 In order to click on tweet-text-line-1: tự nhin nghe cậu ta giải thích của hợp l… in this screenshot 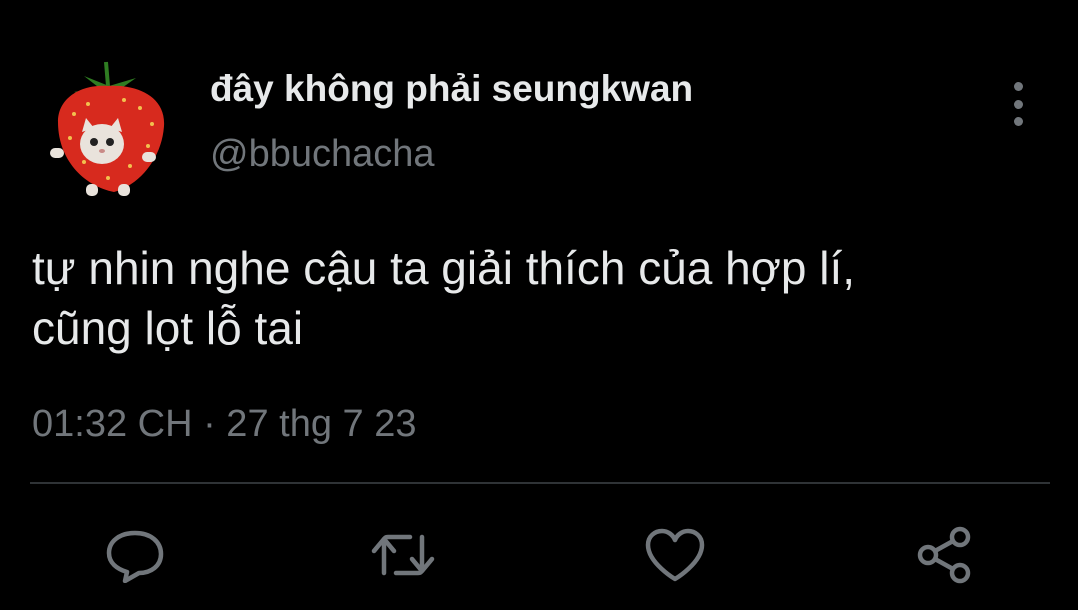, I will do `click(444, 268)`.